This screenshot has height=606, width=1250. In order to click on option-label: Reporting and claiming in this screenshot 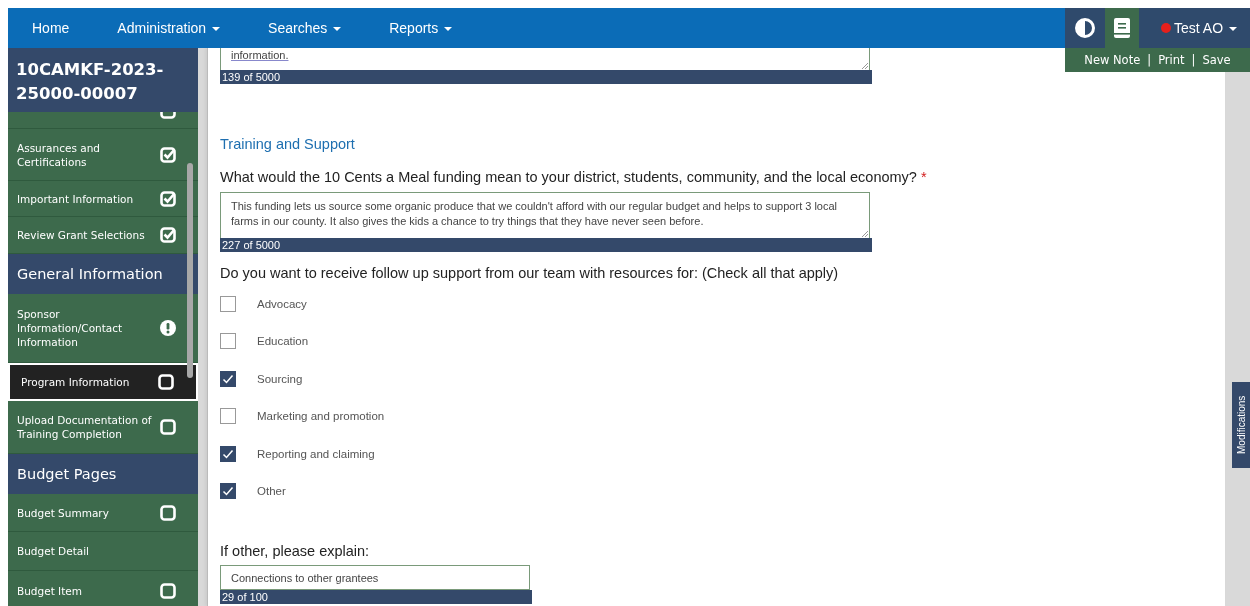, I will do `click(316, 453)`.